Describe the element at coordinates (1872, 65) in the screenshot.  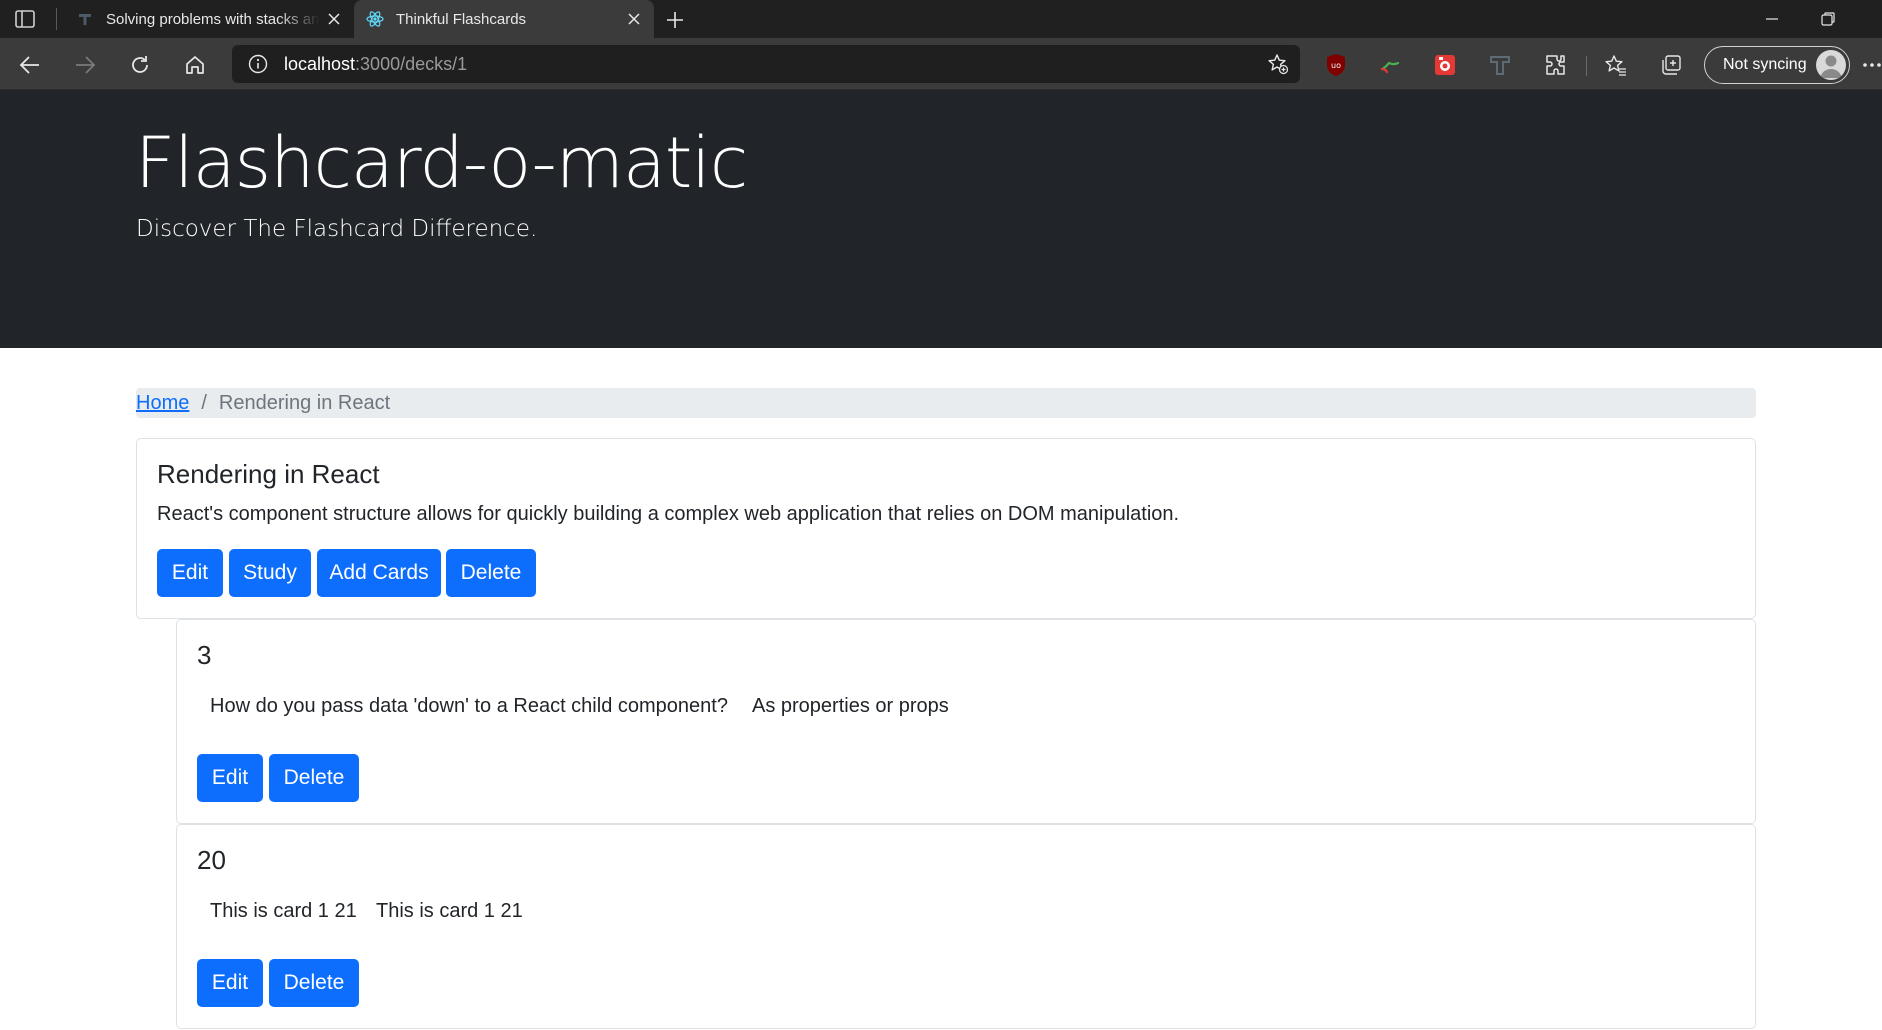
I see `more-icon` at that location.